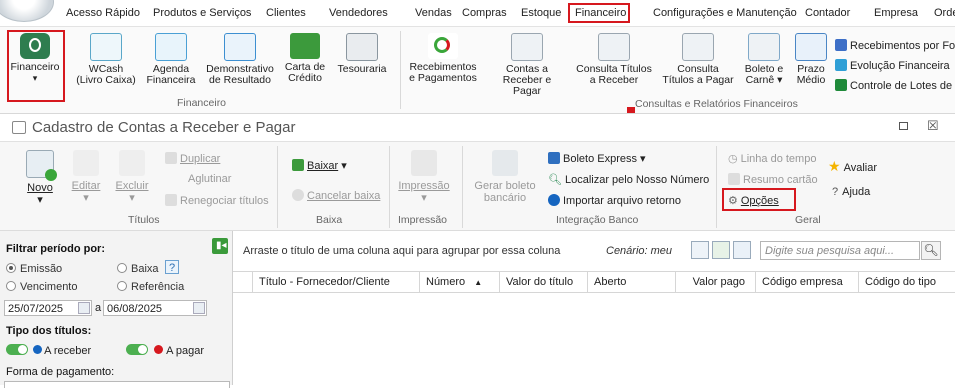 Image resolution: width=955 pixels, height=388 pixels. I want to click on impressao-button: Impressão ▾, so click(424, 177).